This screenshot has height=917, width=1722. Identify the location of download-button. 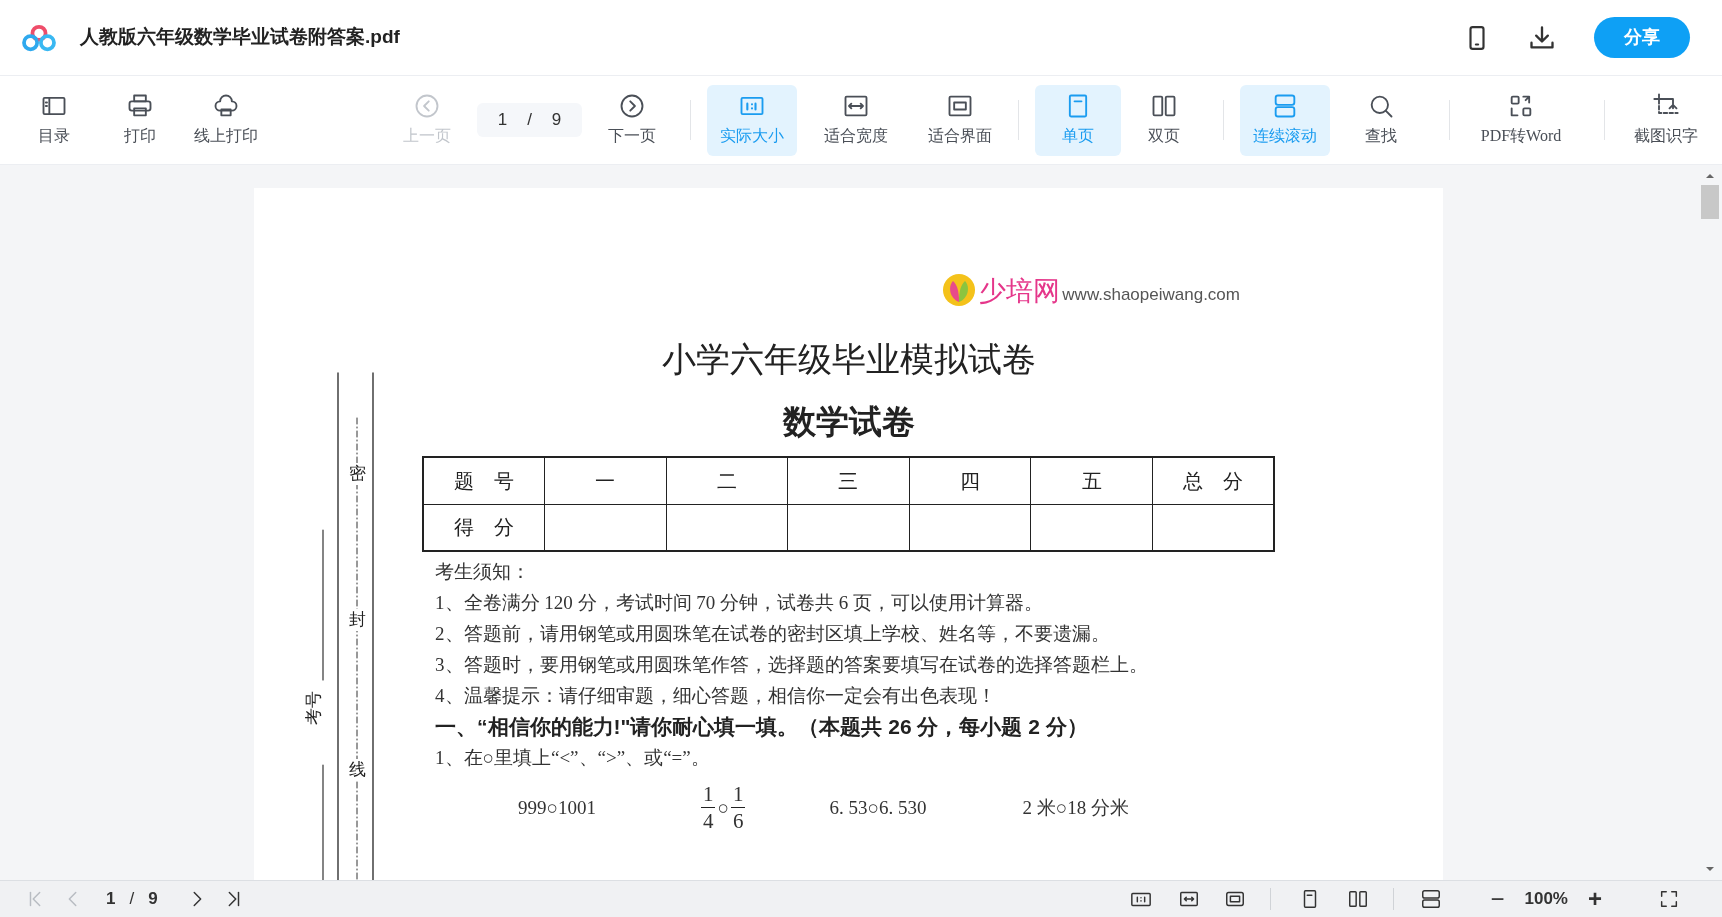
(1542, 37).